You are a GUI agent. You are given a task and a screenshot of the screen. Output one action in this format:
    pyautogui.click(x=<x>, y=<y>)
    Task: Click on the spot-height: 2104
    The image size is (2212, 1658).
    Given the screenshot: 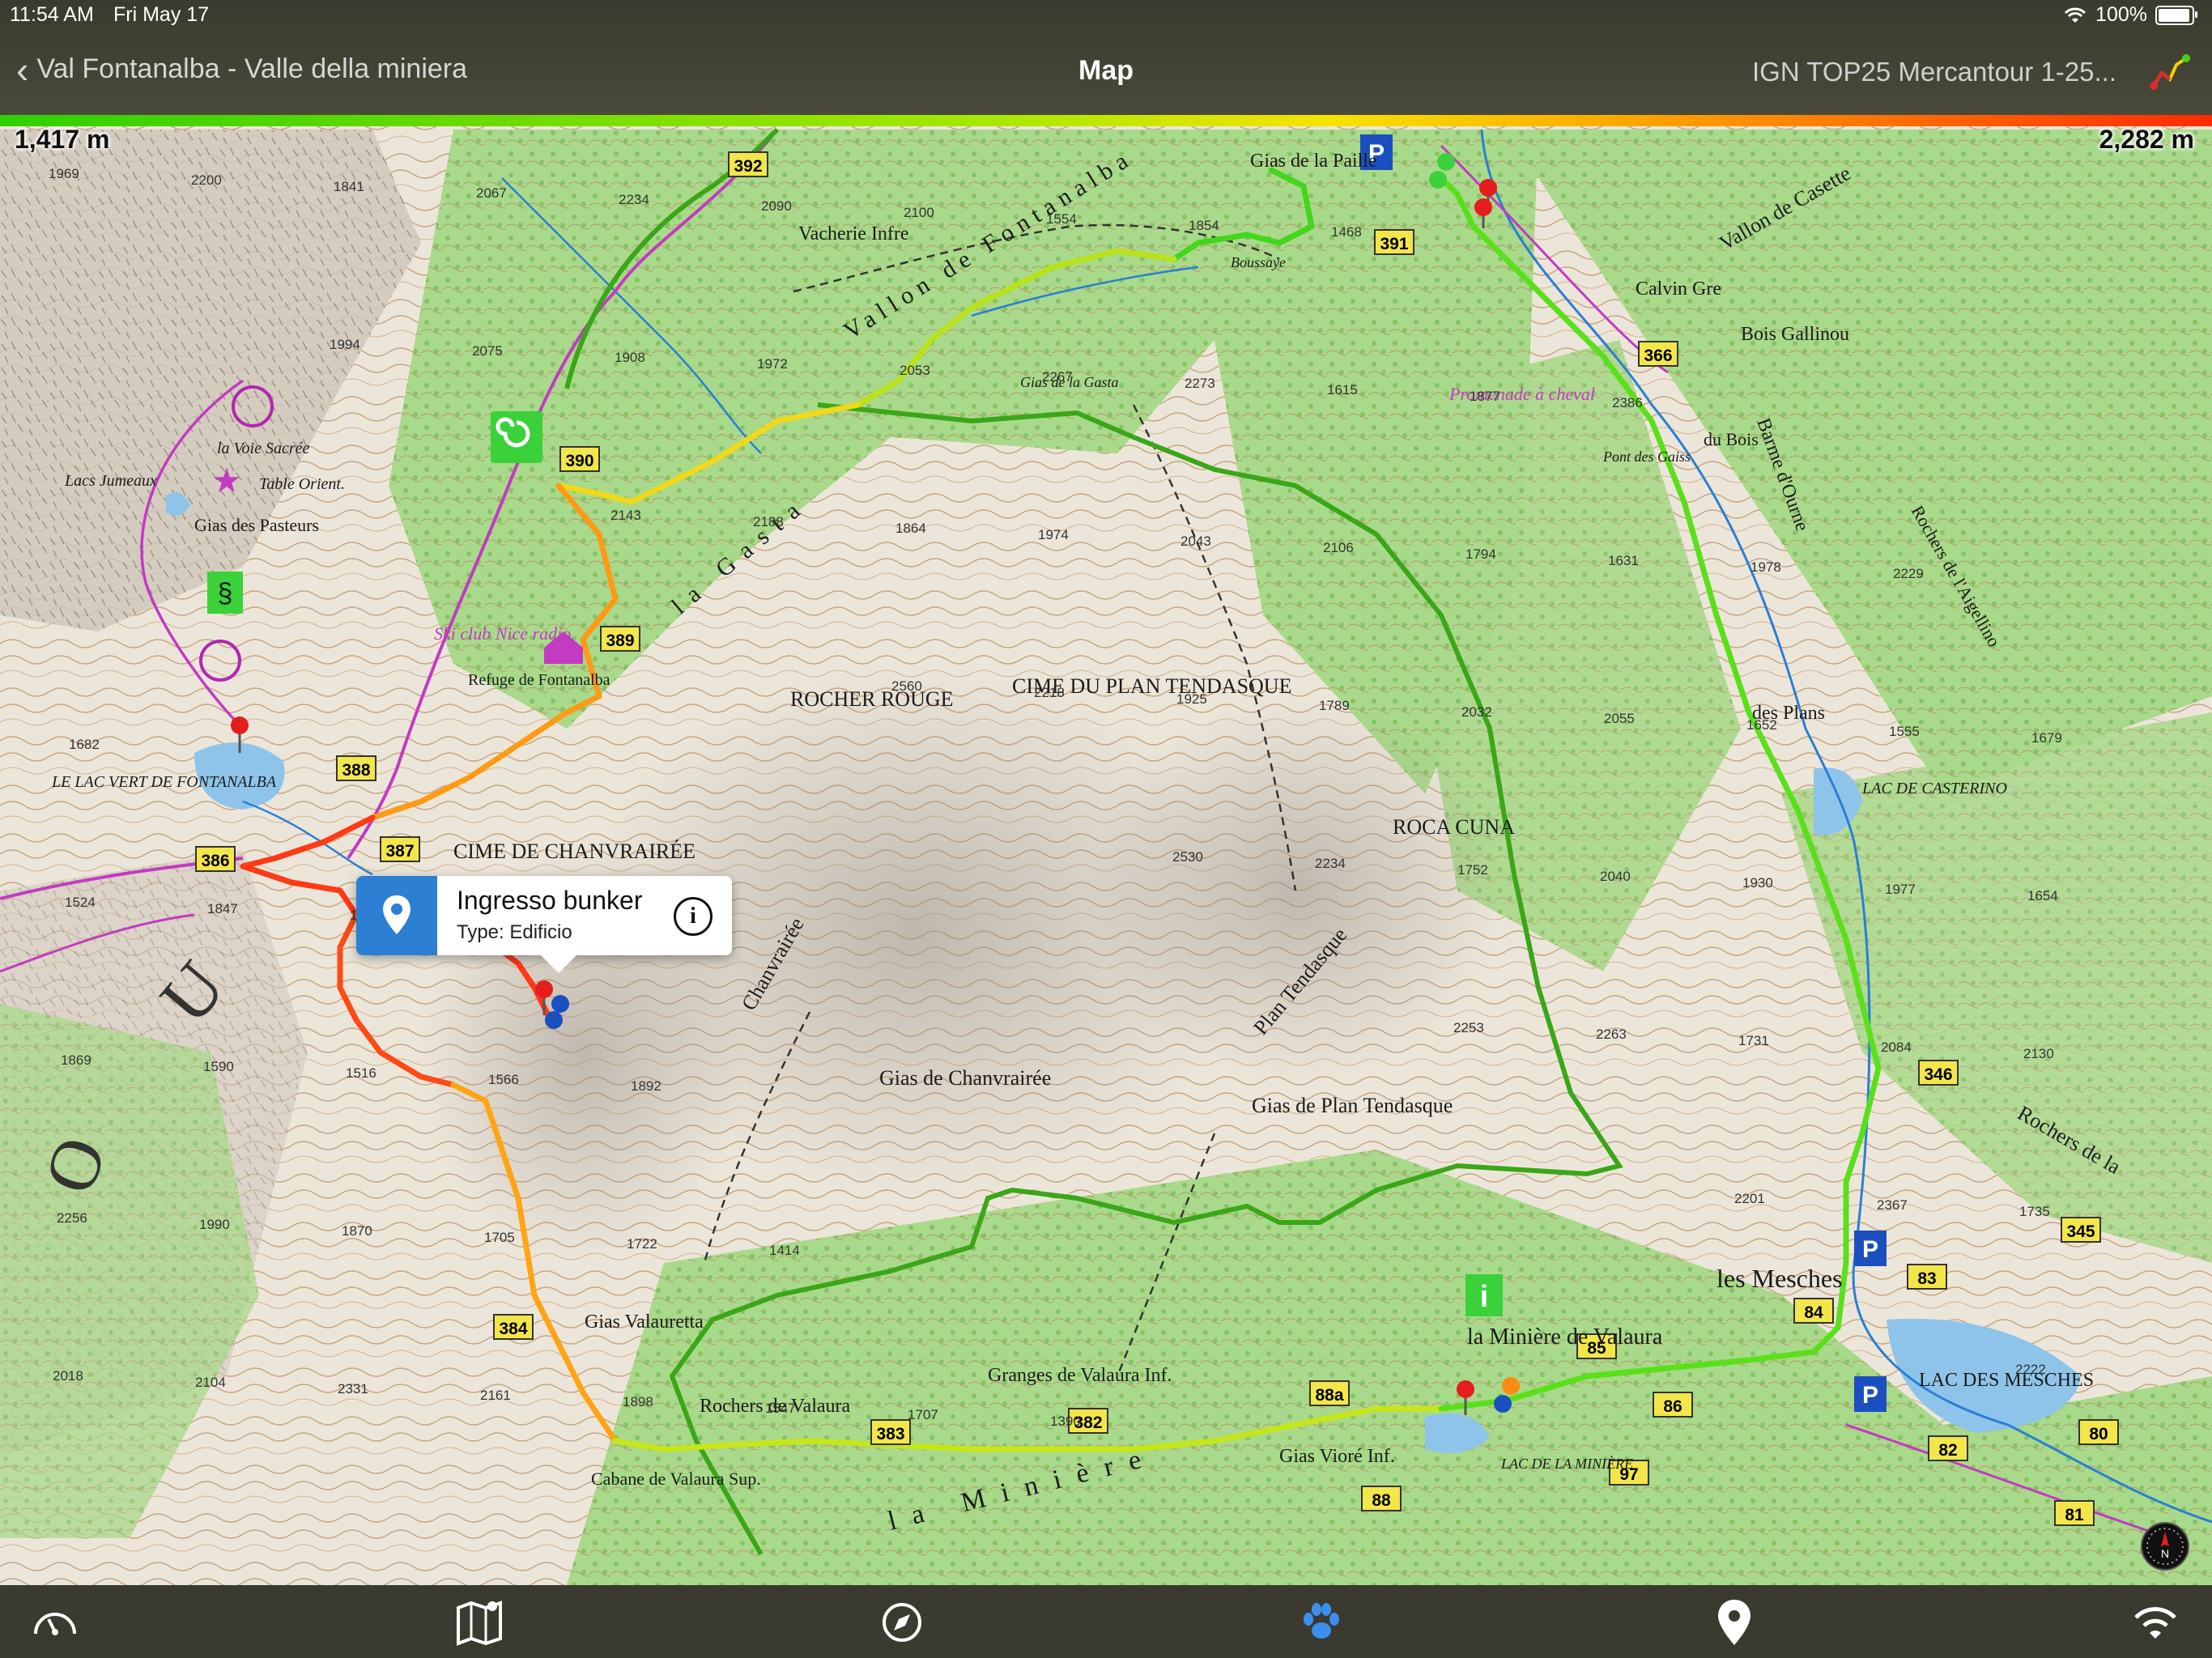 What is the action you would take?
    pyautogui.click(x=211, y=1382)
    